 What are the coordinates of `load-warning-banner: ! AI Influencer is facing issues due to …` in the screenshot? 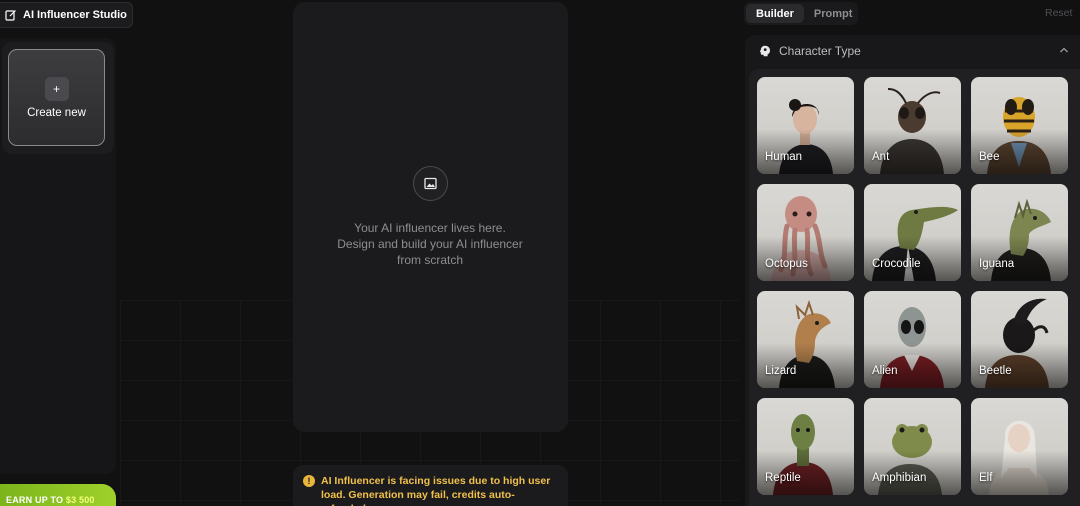 It's located at (430, 485).